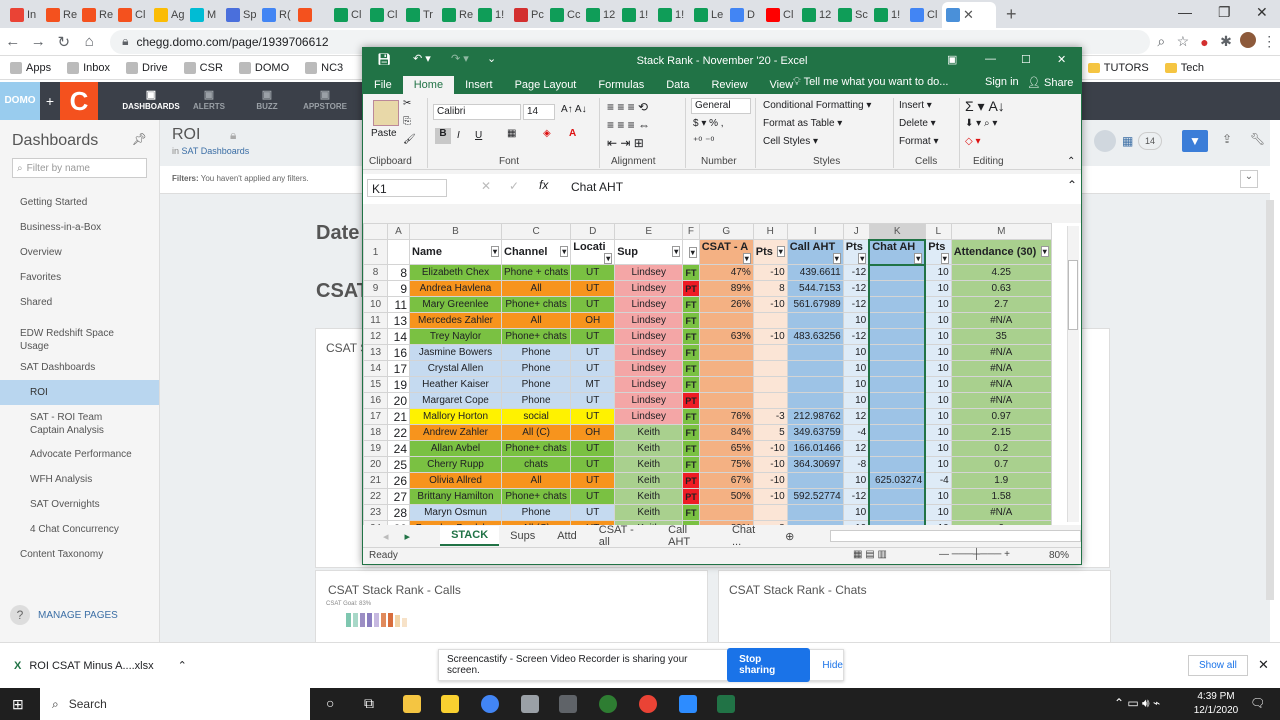 The width and height of the screenshot is (1280, 720). Describe the element at coordinates (955, 536) in the screenshot. I see `horizontal-scrollbar` at that location.